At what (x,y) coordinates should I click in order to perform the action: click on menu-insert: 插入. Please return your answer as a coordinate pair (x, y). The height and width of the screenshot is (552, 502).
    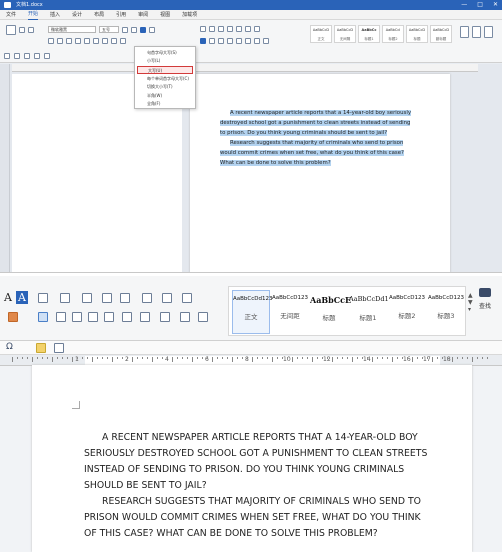
    Looking at the image, I should click on (55, 15).